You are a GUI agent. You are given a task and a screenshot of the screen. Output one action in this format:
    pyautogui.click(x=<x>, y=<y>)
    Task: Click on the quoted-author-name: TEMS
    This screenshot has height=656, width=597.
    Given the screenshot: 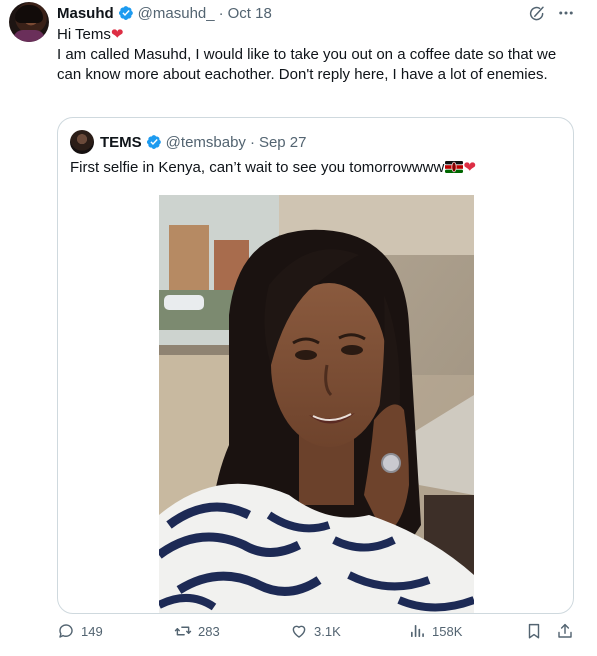 What is the action you would take?
    pyautogui.click(x=121, y=142)
    